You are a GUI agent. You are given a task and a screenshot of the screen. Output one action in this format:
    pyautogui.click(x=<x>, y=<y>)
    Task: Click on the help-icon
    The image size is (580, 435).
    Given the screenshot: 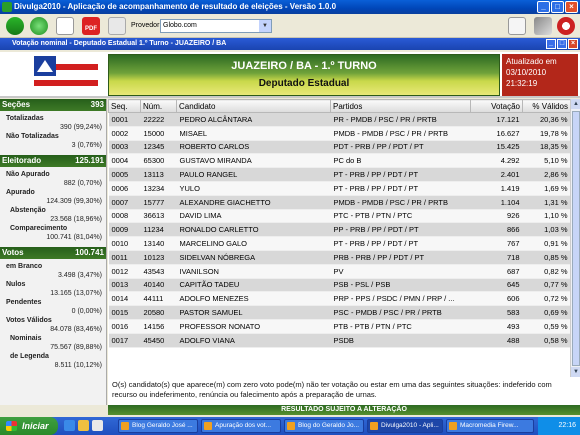 What is the action you would take?
    pyautogui.click(x=566, y=26)
    